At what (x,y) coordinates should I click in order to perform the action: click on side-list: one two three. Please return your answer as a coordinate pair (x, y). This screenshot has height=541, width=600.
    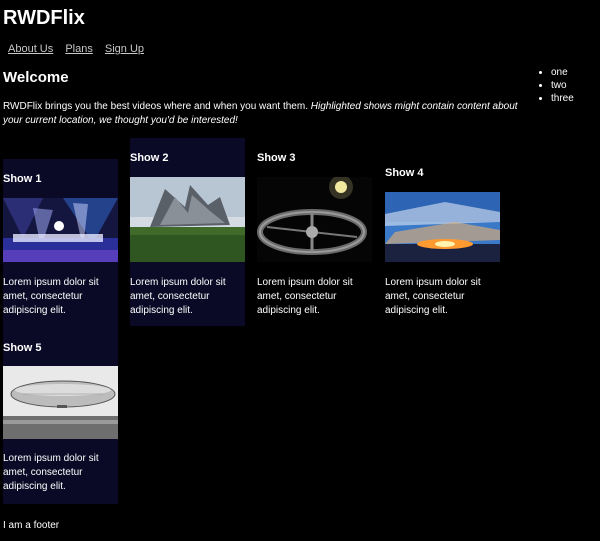
    Looking at the image, I should click on (556, 85).